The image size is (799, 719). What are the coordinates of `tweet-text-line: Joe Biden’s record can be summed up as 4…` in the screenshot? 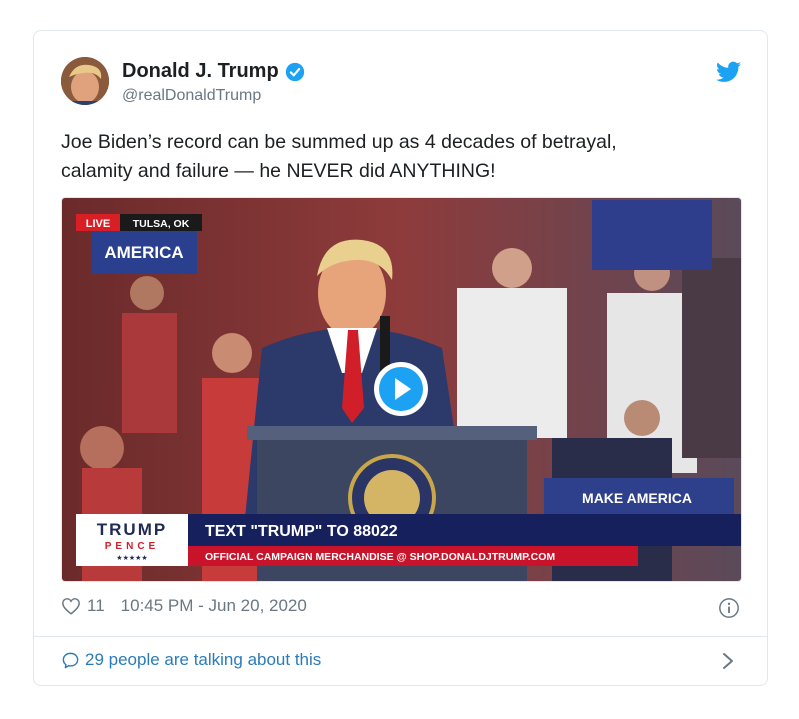 It's located at (339, 142).